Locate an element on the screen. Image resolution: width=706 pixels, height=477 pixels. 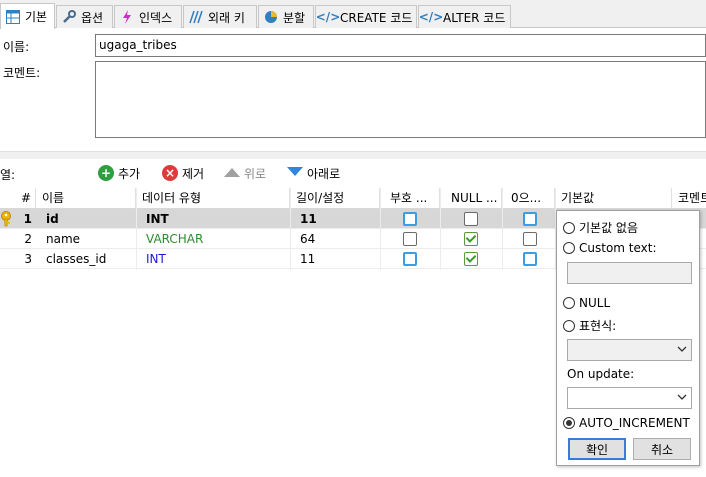
tab-label: 분할 is located at coordinates (294, 17).